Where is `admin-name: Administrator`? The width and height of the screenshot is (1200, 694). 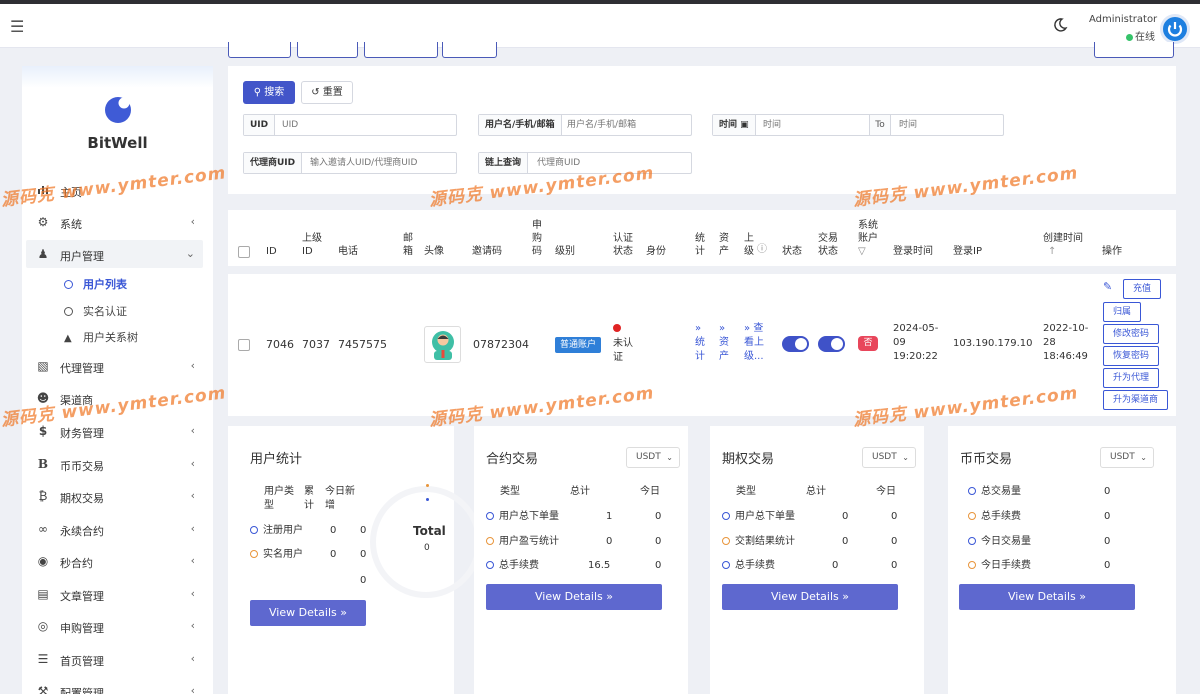 admin-name: Administrator is located at coordinates (1123, 19).